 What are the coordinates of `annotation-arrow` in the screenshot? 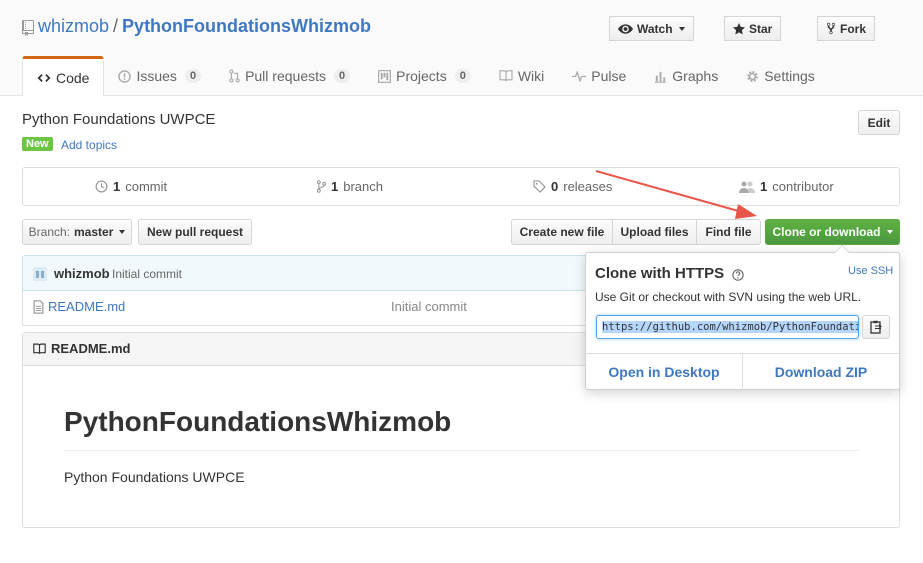 It's located at (676, 194).